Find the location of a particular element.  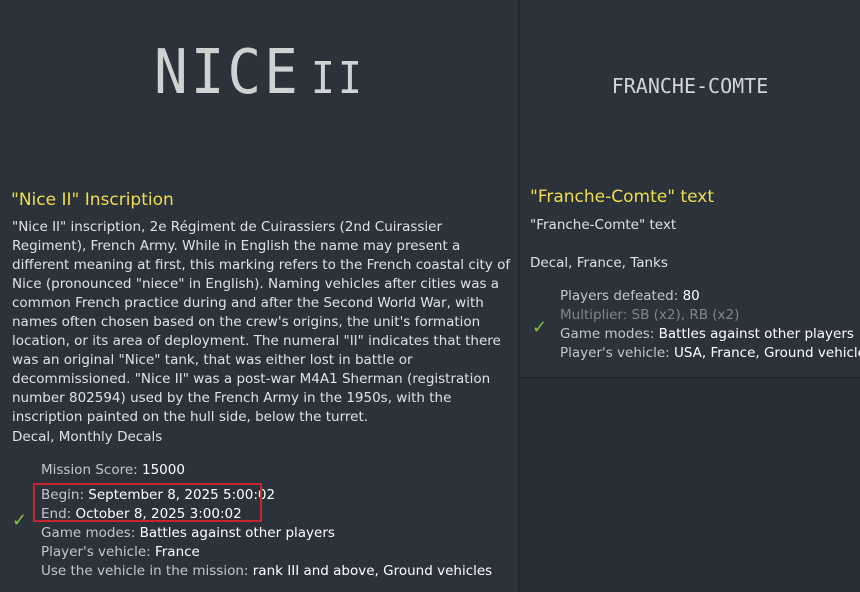

decal-subtitle: "Franche-Comte" text is located at coordinates (603, 225).